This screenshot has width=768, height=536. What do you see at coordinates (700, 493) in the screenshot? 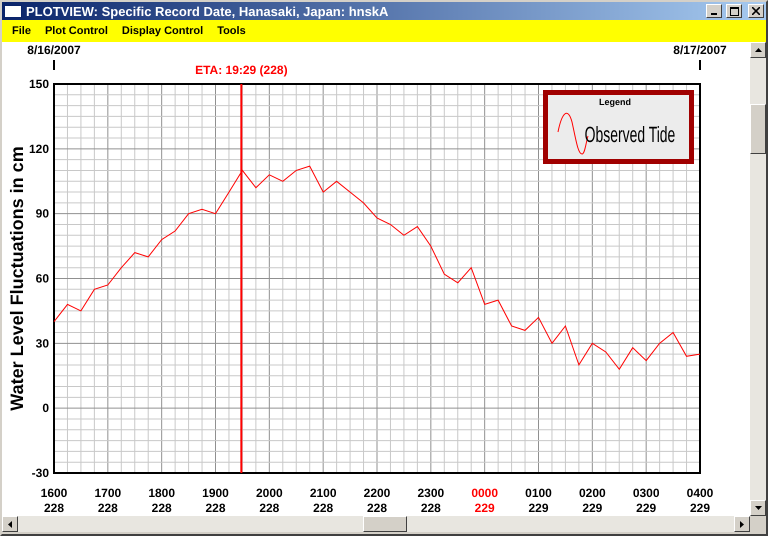
I see `time-label: 0400` at bounding box center [700, 493].